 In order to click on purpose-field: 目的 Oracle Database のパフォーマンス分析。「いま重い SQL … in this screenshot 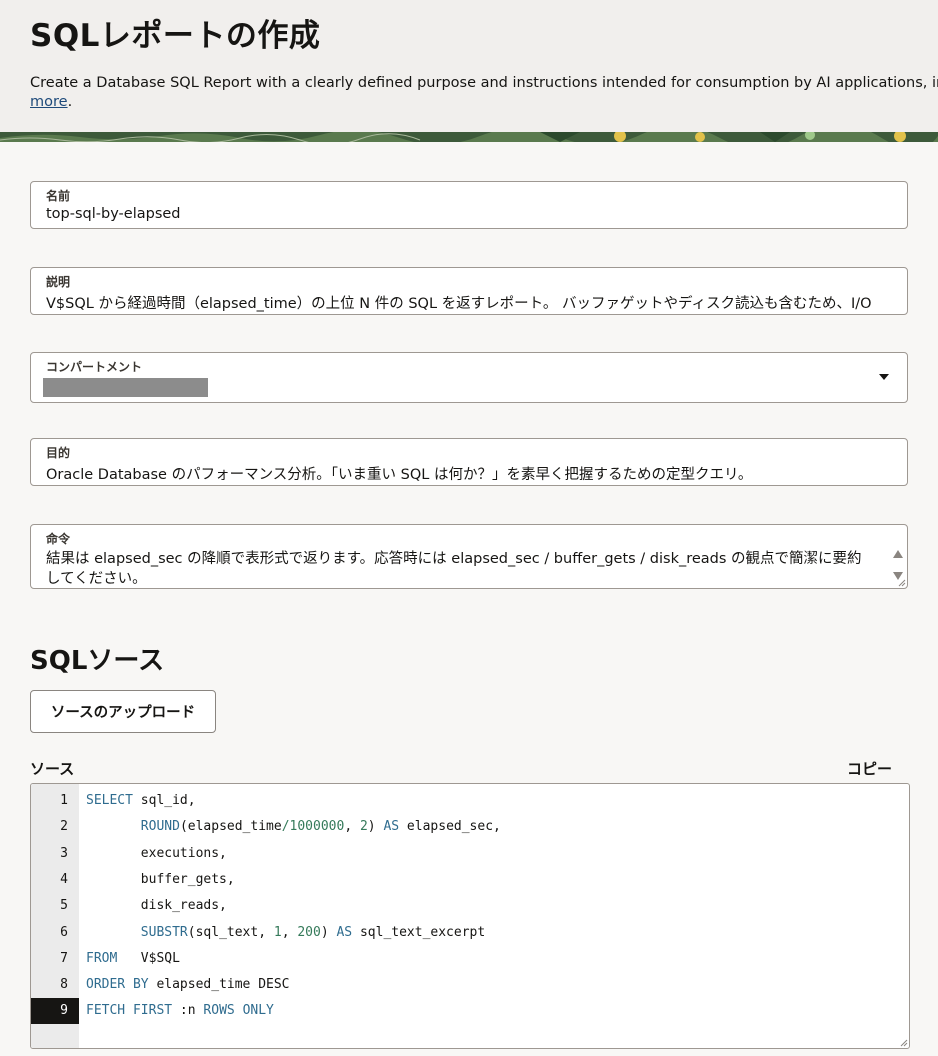, I will do `click(469, 462)`.